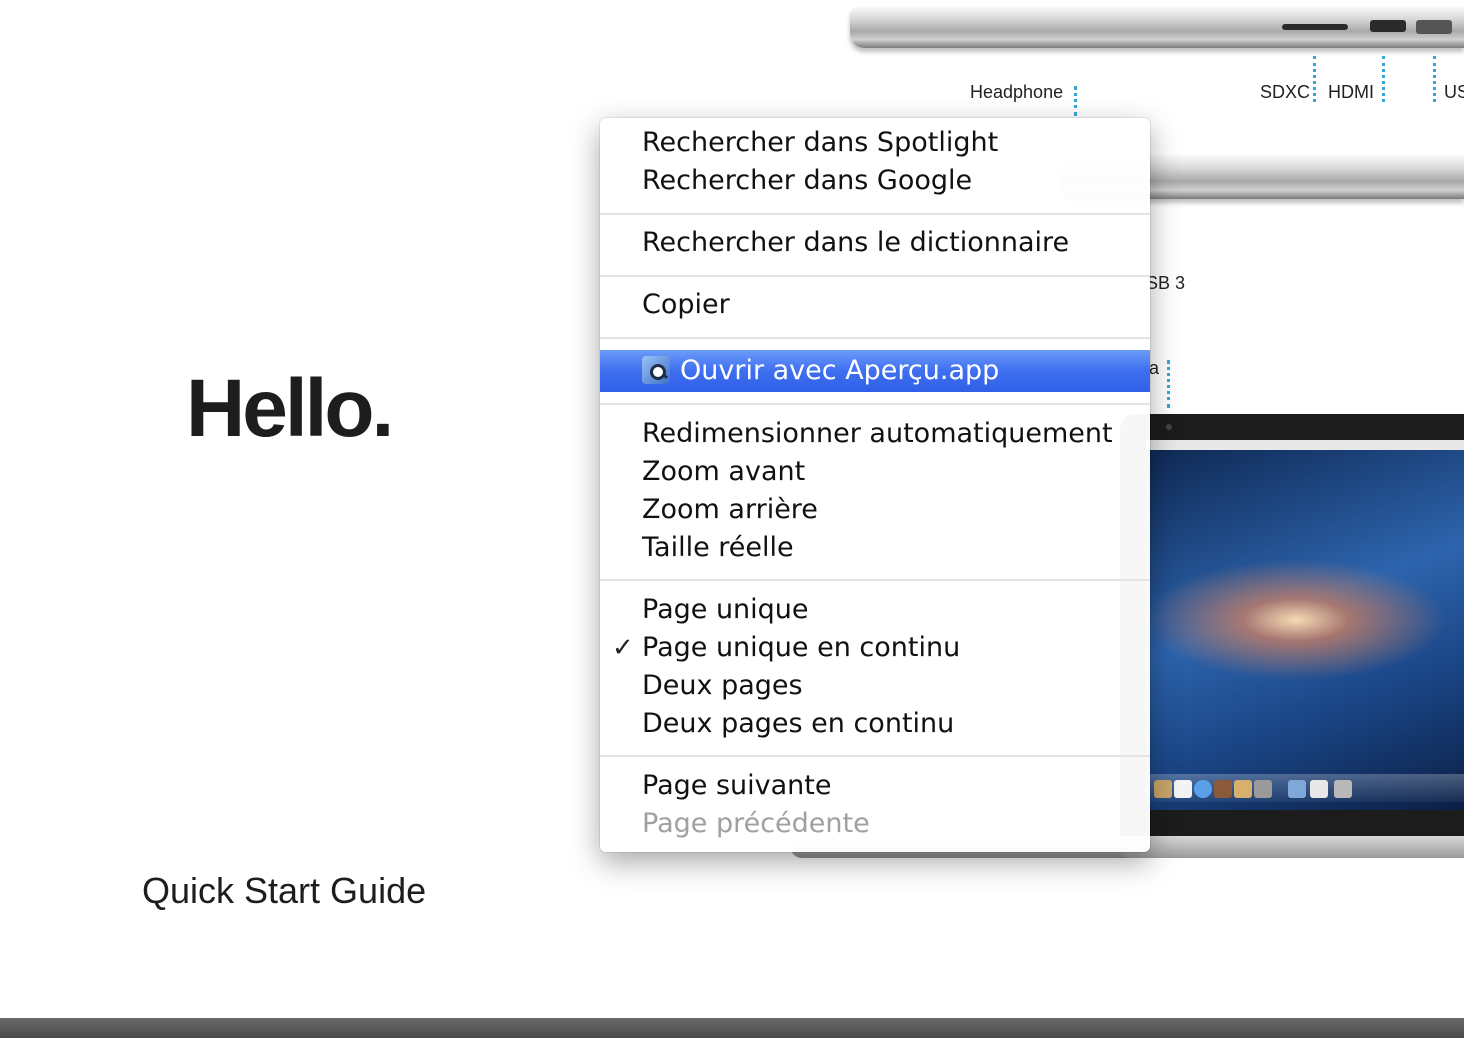  I want to click on usb-label: US, so click(1454, 92).